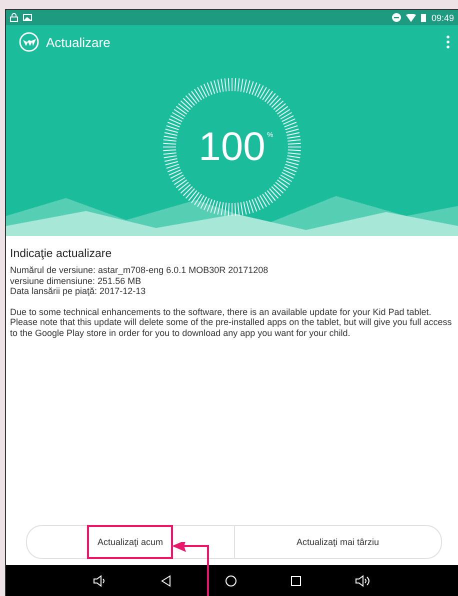 The image size is (458, 596). What do you see at coordinates (337, 542) in the screenshot?
I see `update-button: Actualizaţi mai târziu` at bounding box center [337, 542].